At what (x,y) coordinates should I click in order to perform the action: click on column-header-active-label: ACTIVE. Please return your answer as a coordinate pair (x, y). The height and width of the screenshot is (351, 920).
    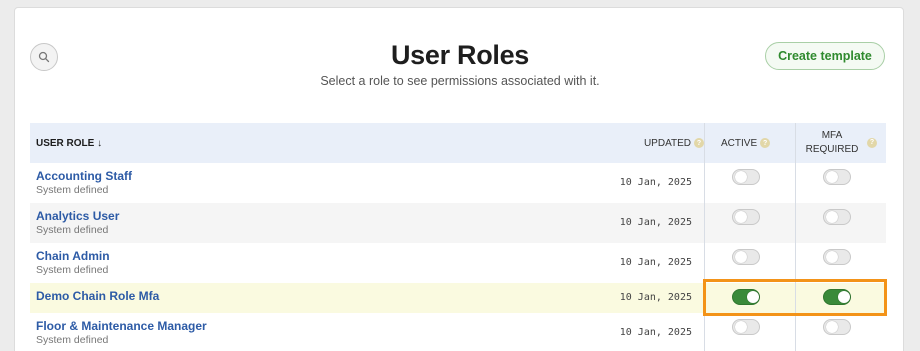
    Looking at the image, I should click on (739, 143).